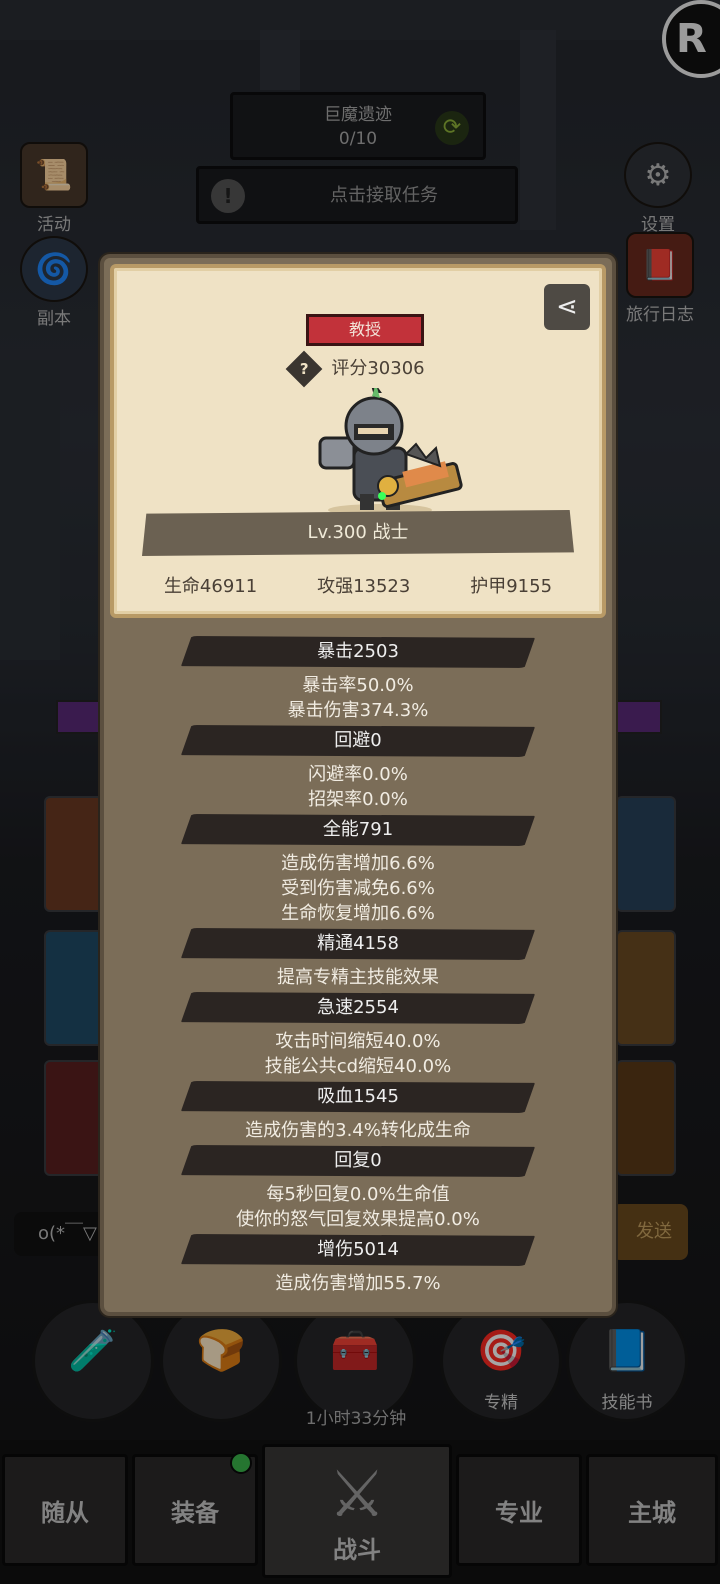  Describe the element at coordinates (358, 1219) in the screenshot. I see `attribute-detail: 使你的怒气回复效果提高0.0%` at that location.